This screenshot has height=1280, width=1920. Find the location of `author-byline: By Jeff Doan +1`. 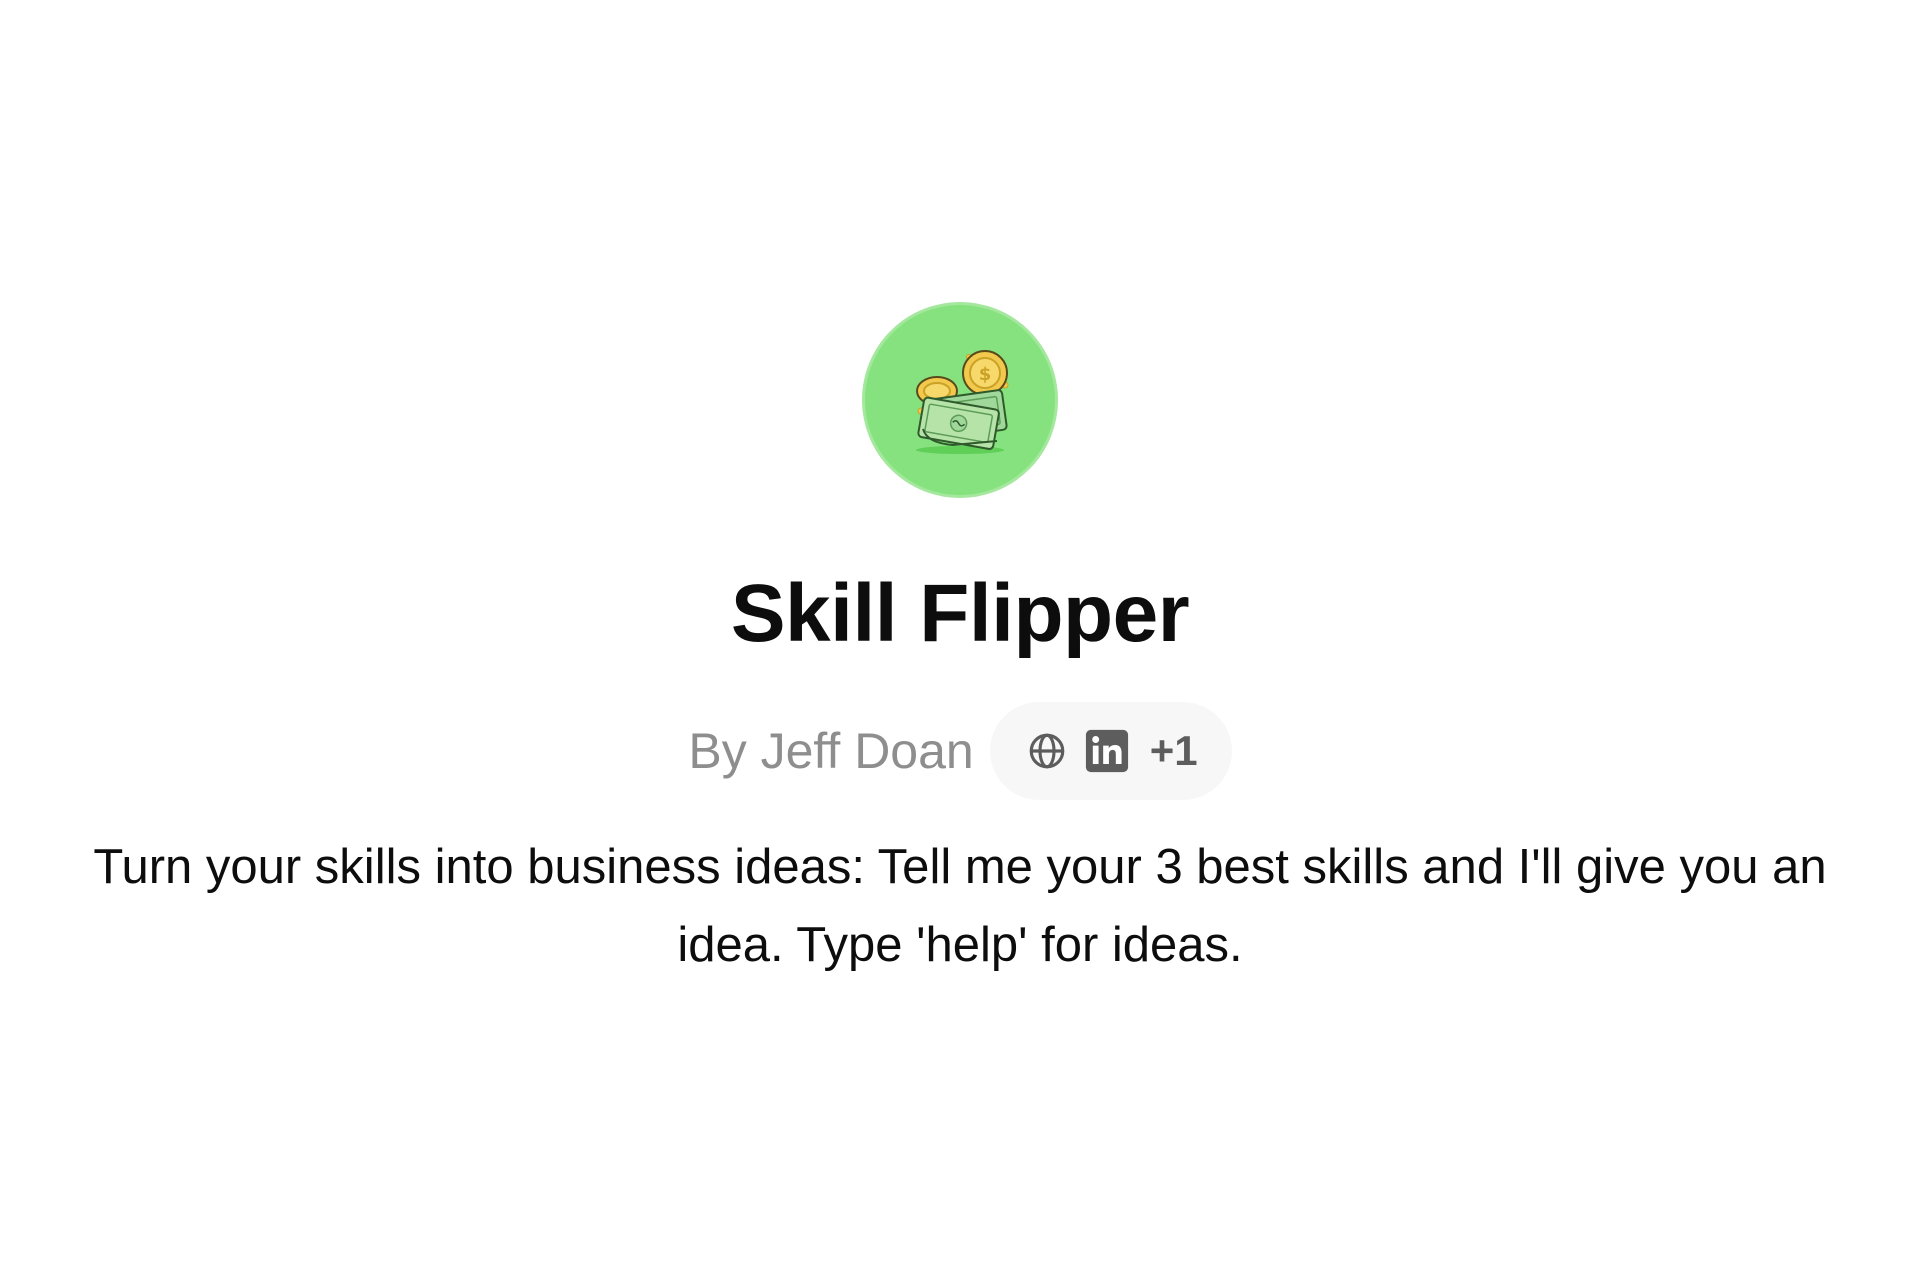

author-byline: By Jeff Doan +1 is located at coordinates (960, 751).